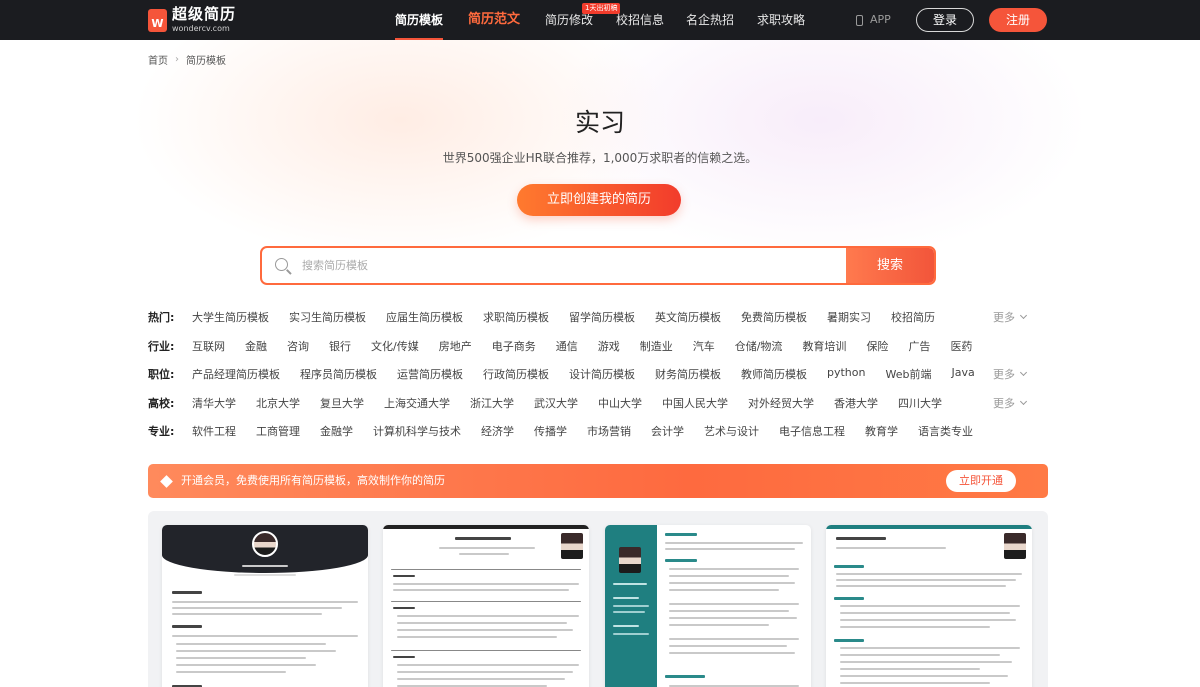  I want to click on filter-tag: 运营简历模板, so click(430, 374).